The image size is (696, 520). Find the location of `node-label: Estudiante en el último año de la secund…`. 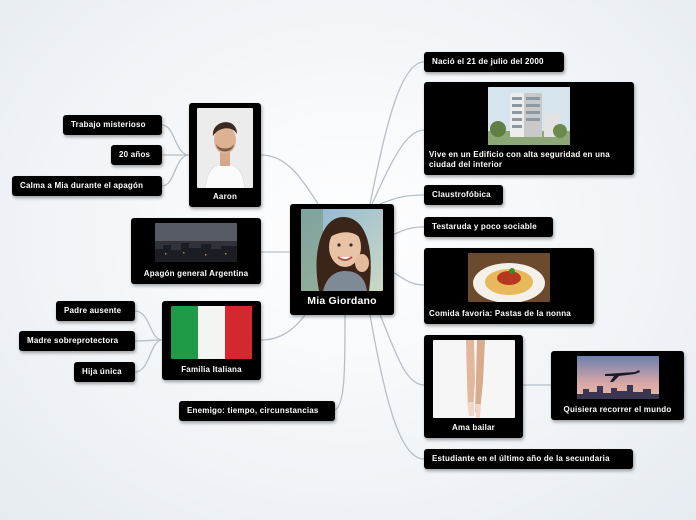

node-label: Estudiante en el último año de la secund… is located at coordinates (521, 458).